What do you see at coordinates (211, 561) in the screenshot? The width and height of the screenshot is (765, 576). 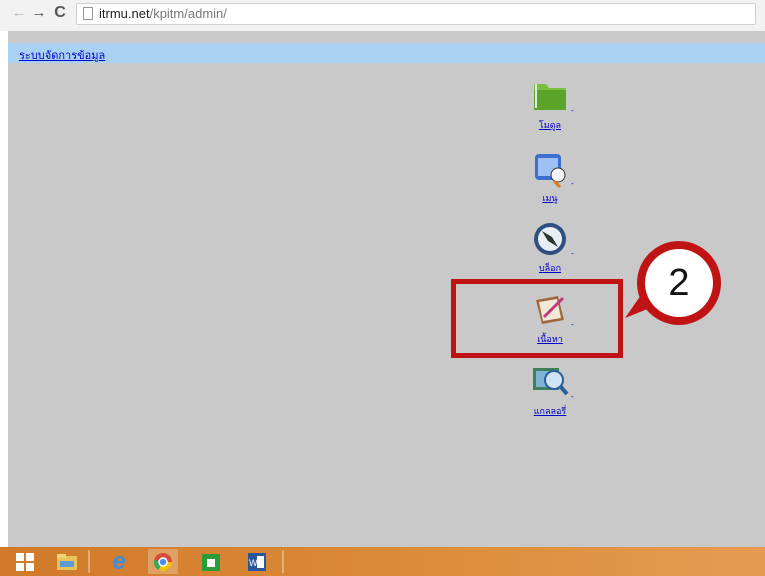 I see `store-icon` at bounding box center [211, 561].